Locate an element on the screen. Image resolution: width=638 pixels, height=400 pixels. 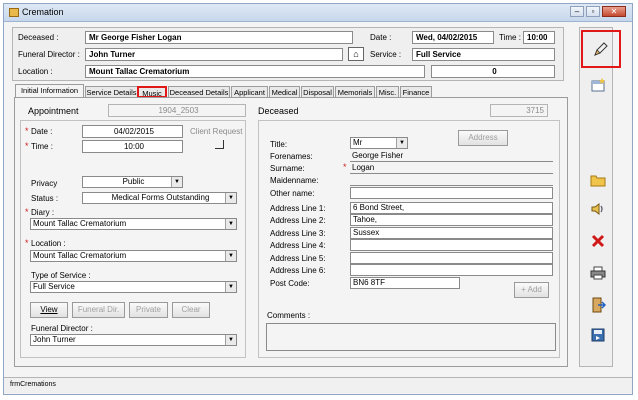
view-button: View is located at coordinates (49, 310).